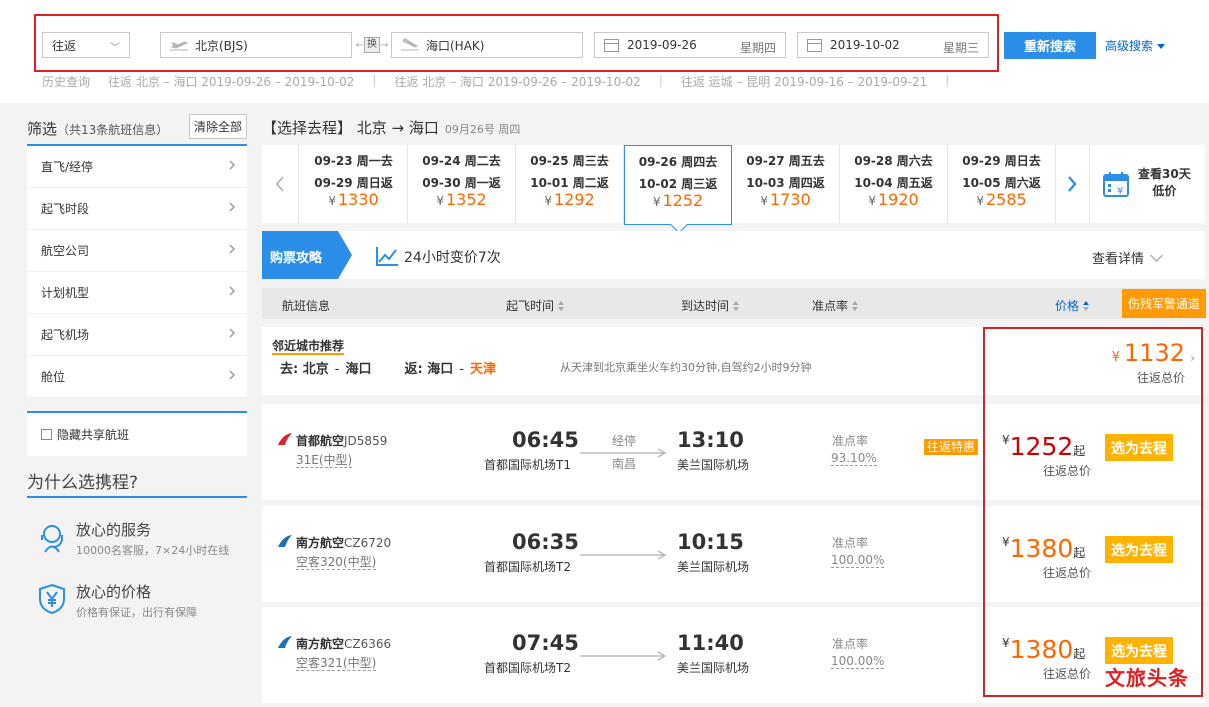 The width and height of the screenshot is (1209, 707). What do you see at coordinates (1161, 46) in the screenshot?
I see `caret-down-icon` at bounding box center [1161, 46].